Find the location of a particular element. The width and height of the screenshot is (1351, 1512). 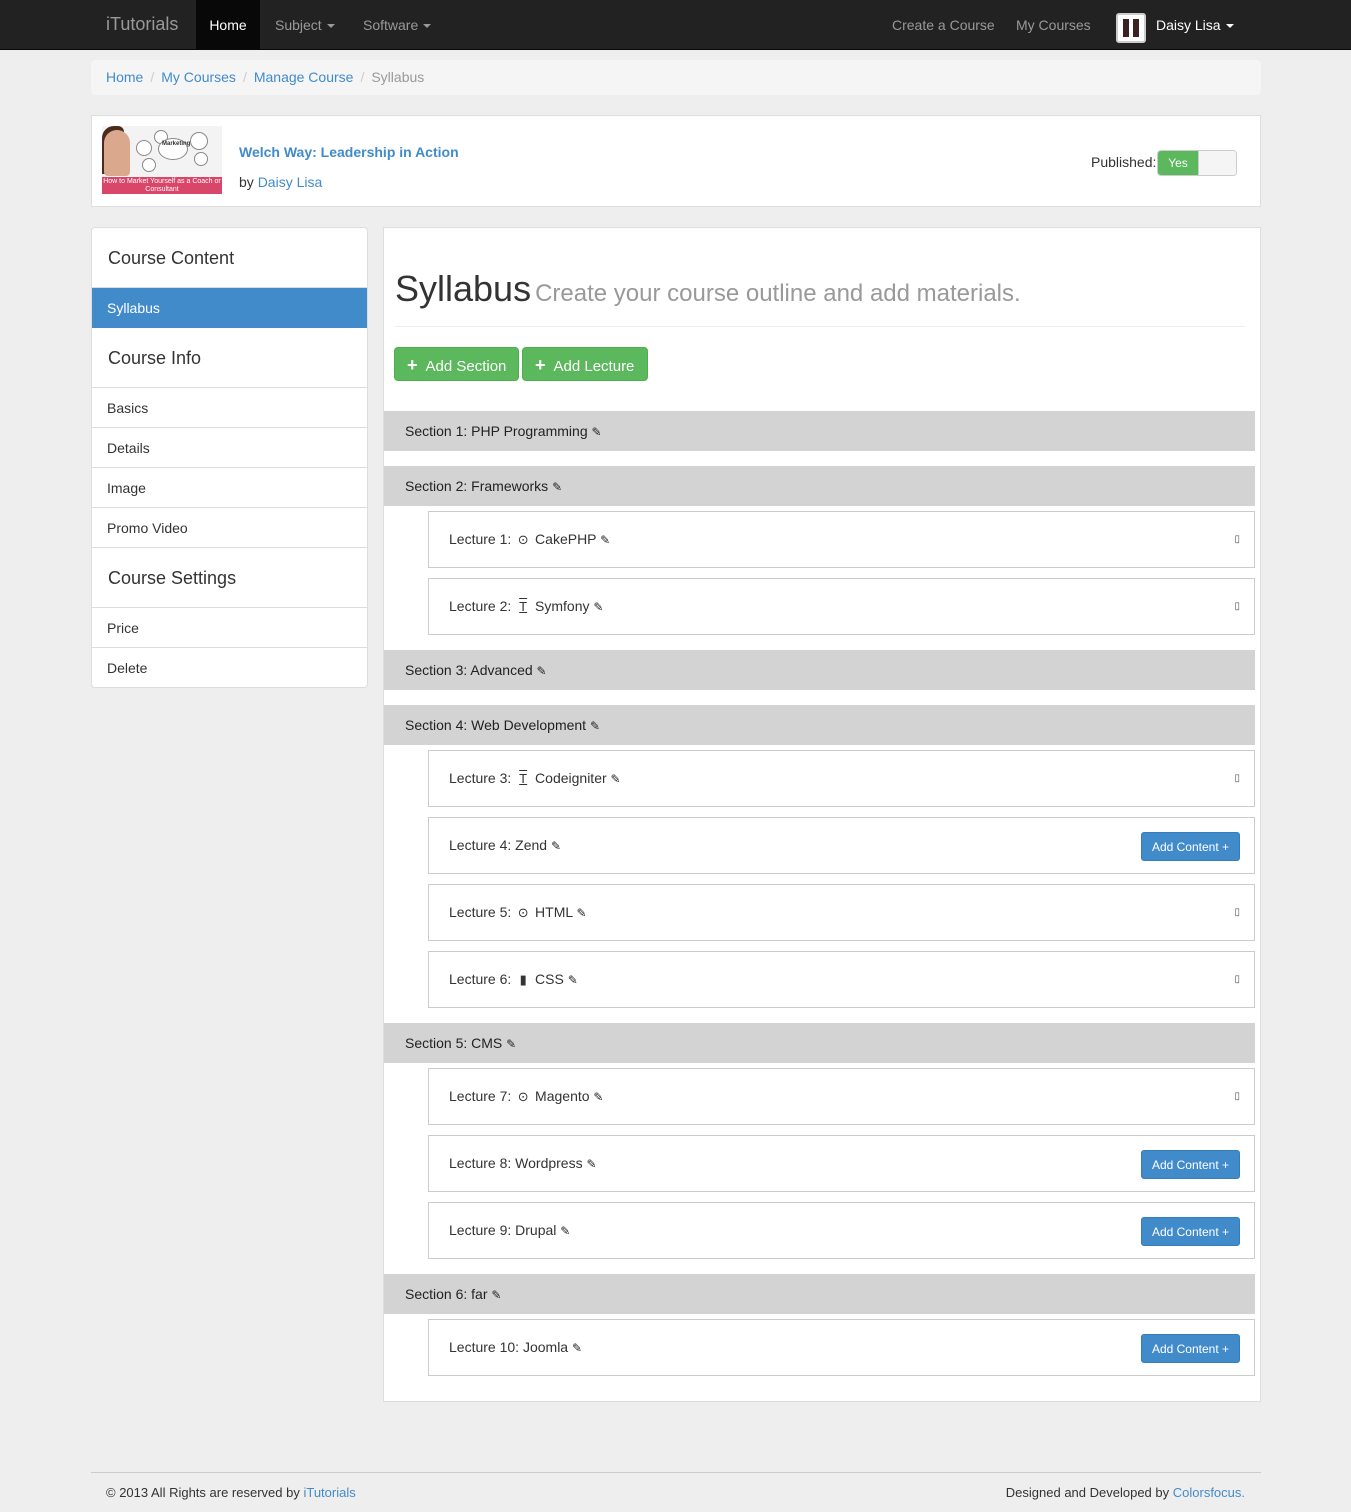

add-section-button: + Add Section is located at coordinates (456, 364).